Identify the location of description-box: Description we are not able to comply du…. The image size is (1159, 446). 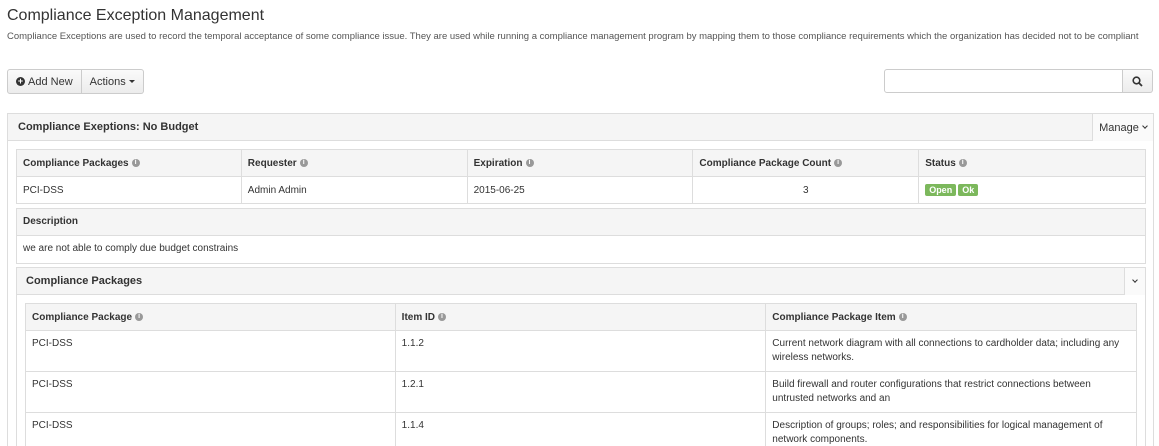
(581, 236).